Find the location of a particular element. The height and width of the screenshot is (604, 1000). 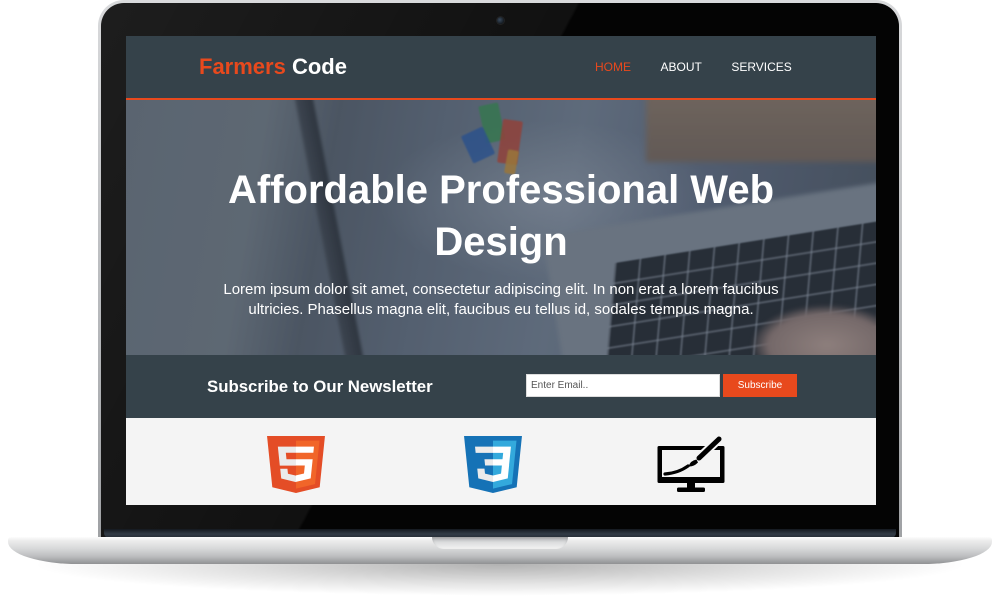

nav-link-about: ABOUT is located at coordinates (681, 67).